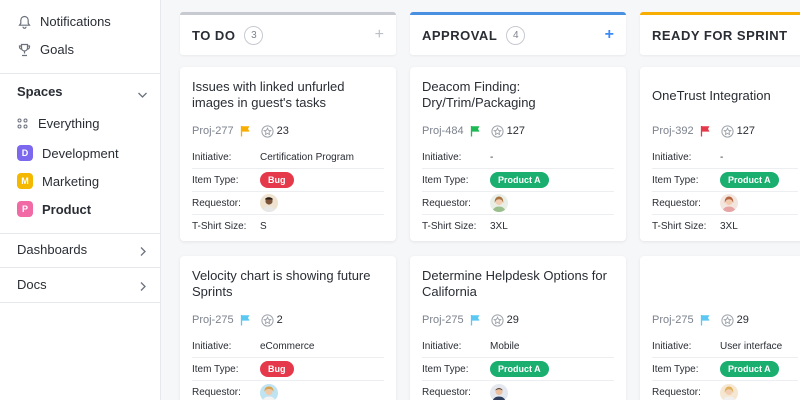 Image resolution: width=800 pixels, height=400 pixels. What do you see at coordinates (725, 285) in the screenshot?
I see `card-title` at bounding box center [725, 285].